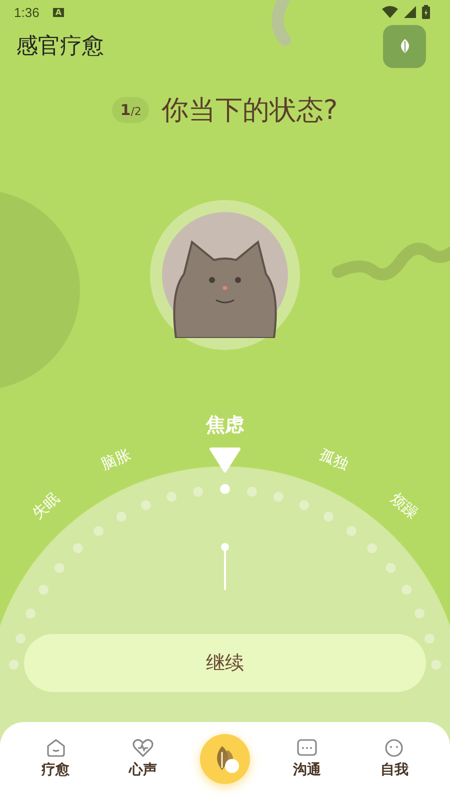 The height and width of the screenshot is (801, 450). I want to click on center-button, so click(225, 759).